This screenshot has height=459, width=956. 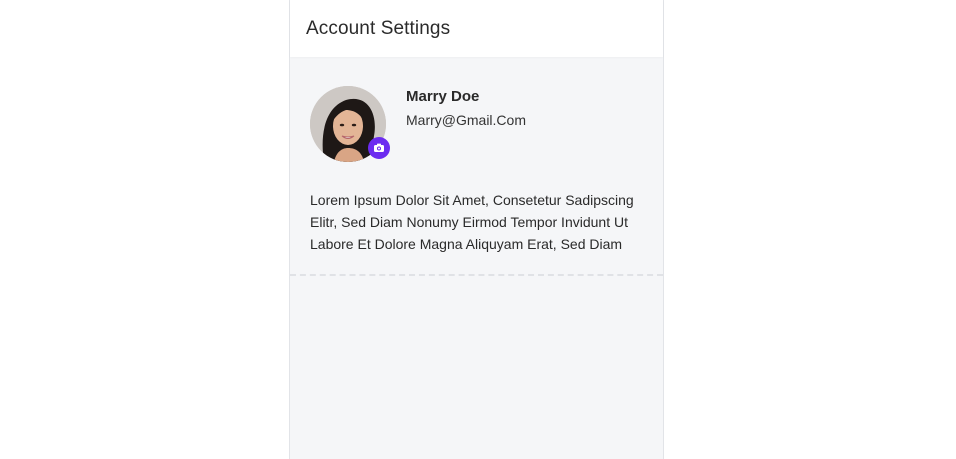 What do you see at coordinates (466, 108) in the screenshot?
I see `user-info: Marry Doe Marry@Gmail.Com` at bounding box center [466, 108].